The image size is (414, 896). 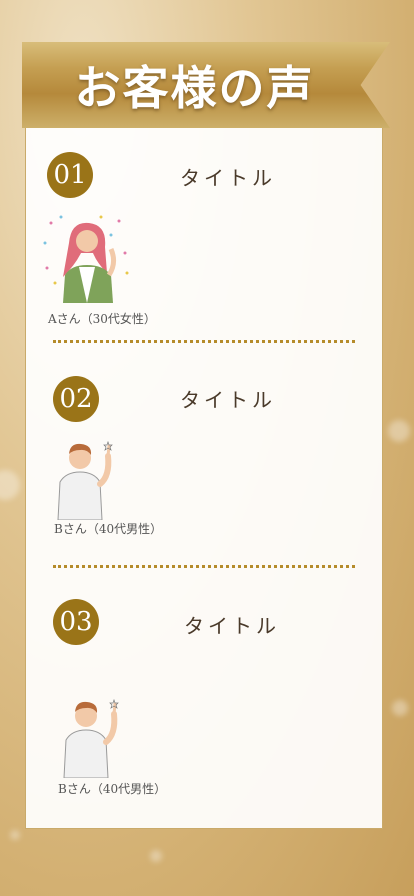 What do you see at coordinates (194, 88) in the screenshot?
I see `page-title: お客様の声` at bounding box center [194, 88].